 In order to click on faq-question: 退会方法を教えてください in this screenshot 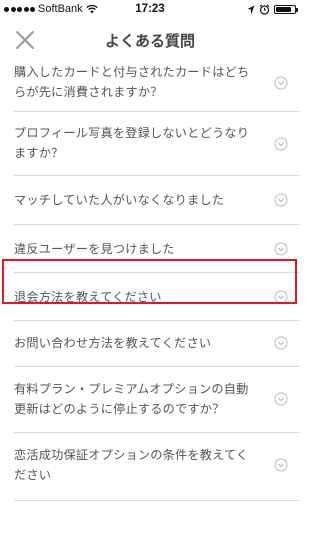, I will do `click(138, 297)`.